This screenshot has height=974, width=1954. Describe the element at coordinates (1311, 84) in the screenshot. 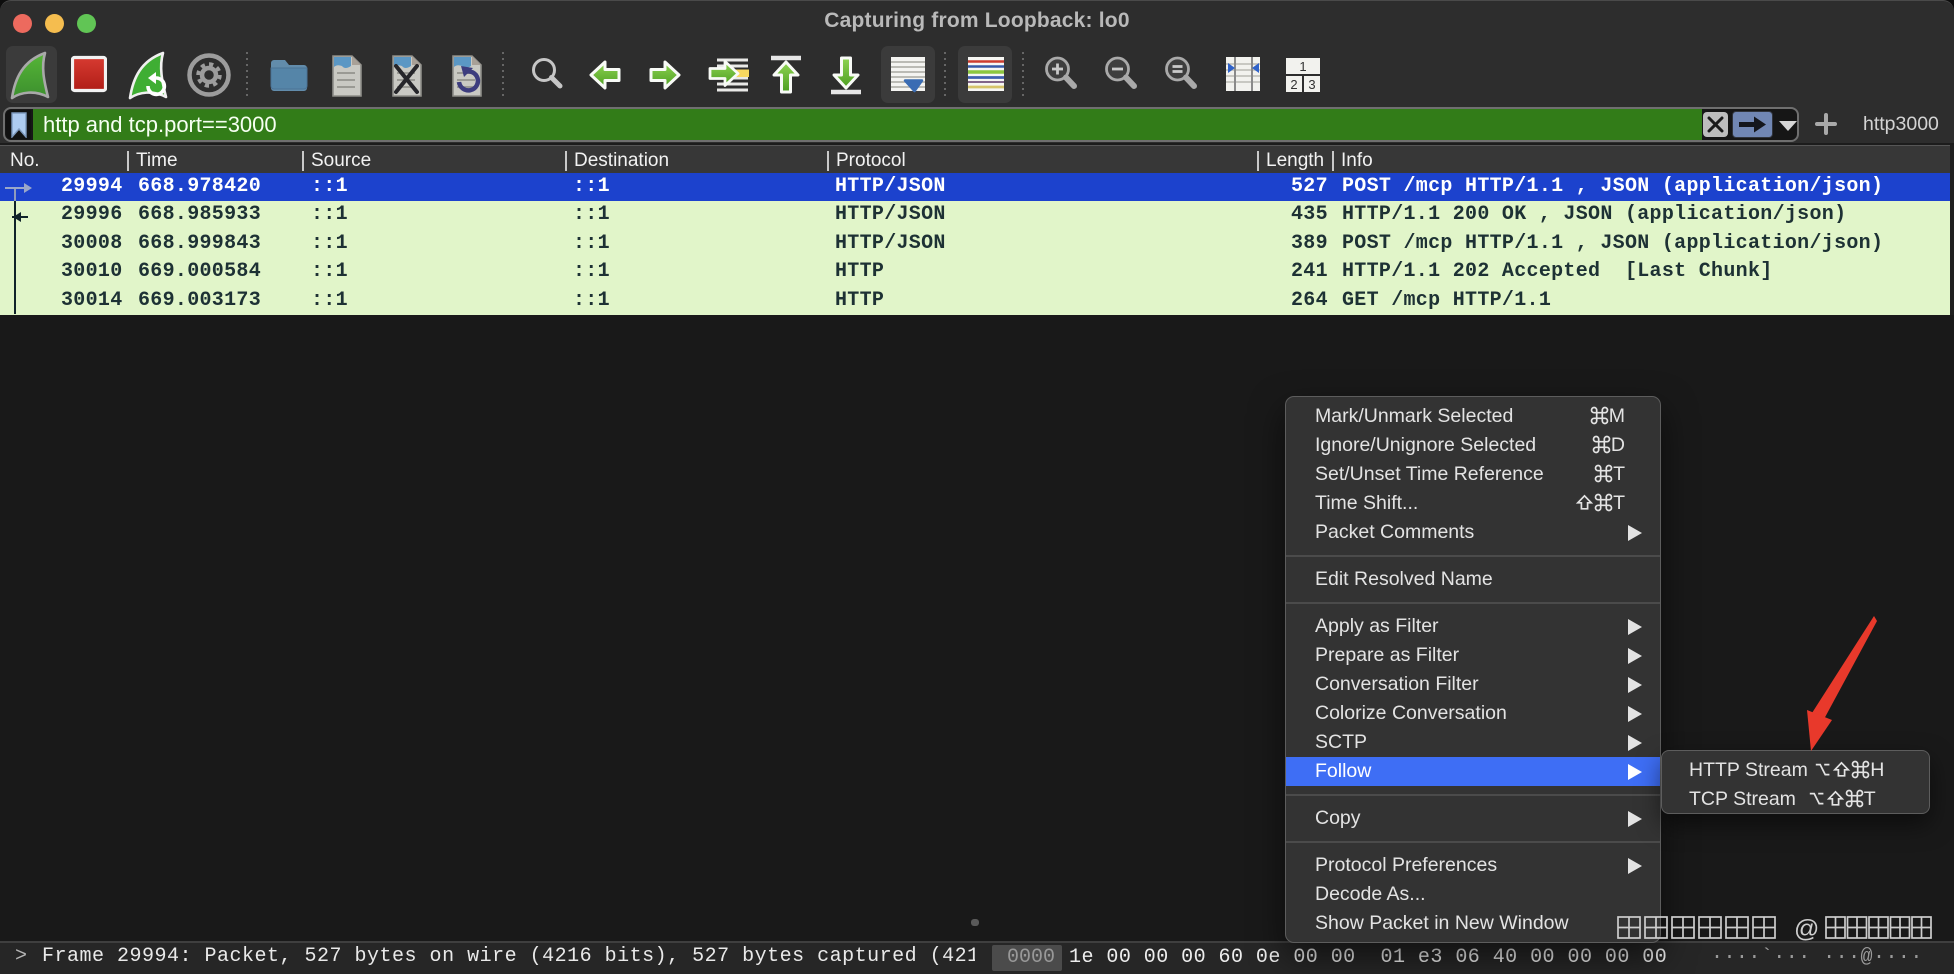

I see `svg-text: 3` at that location.